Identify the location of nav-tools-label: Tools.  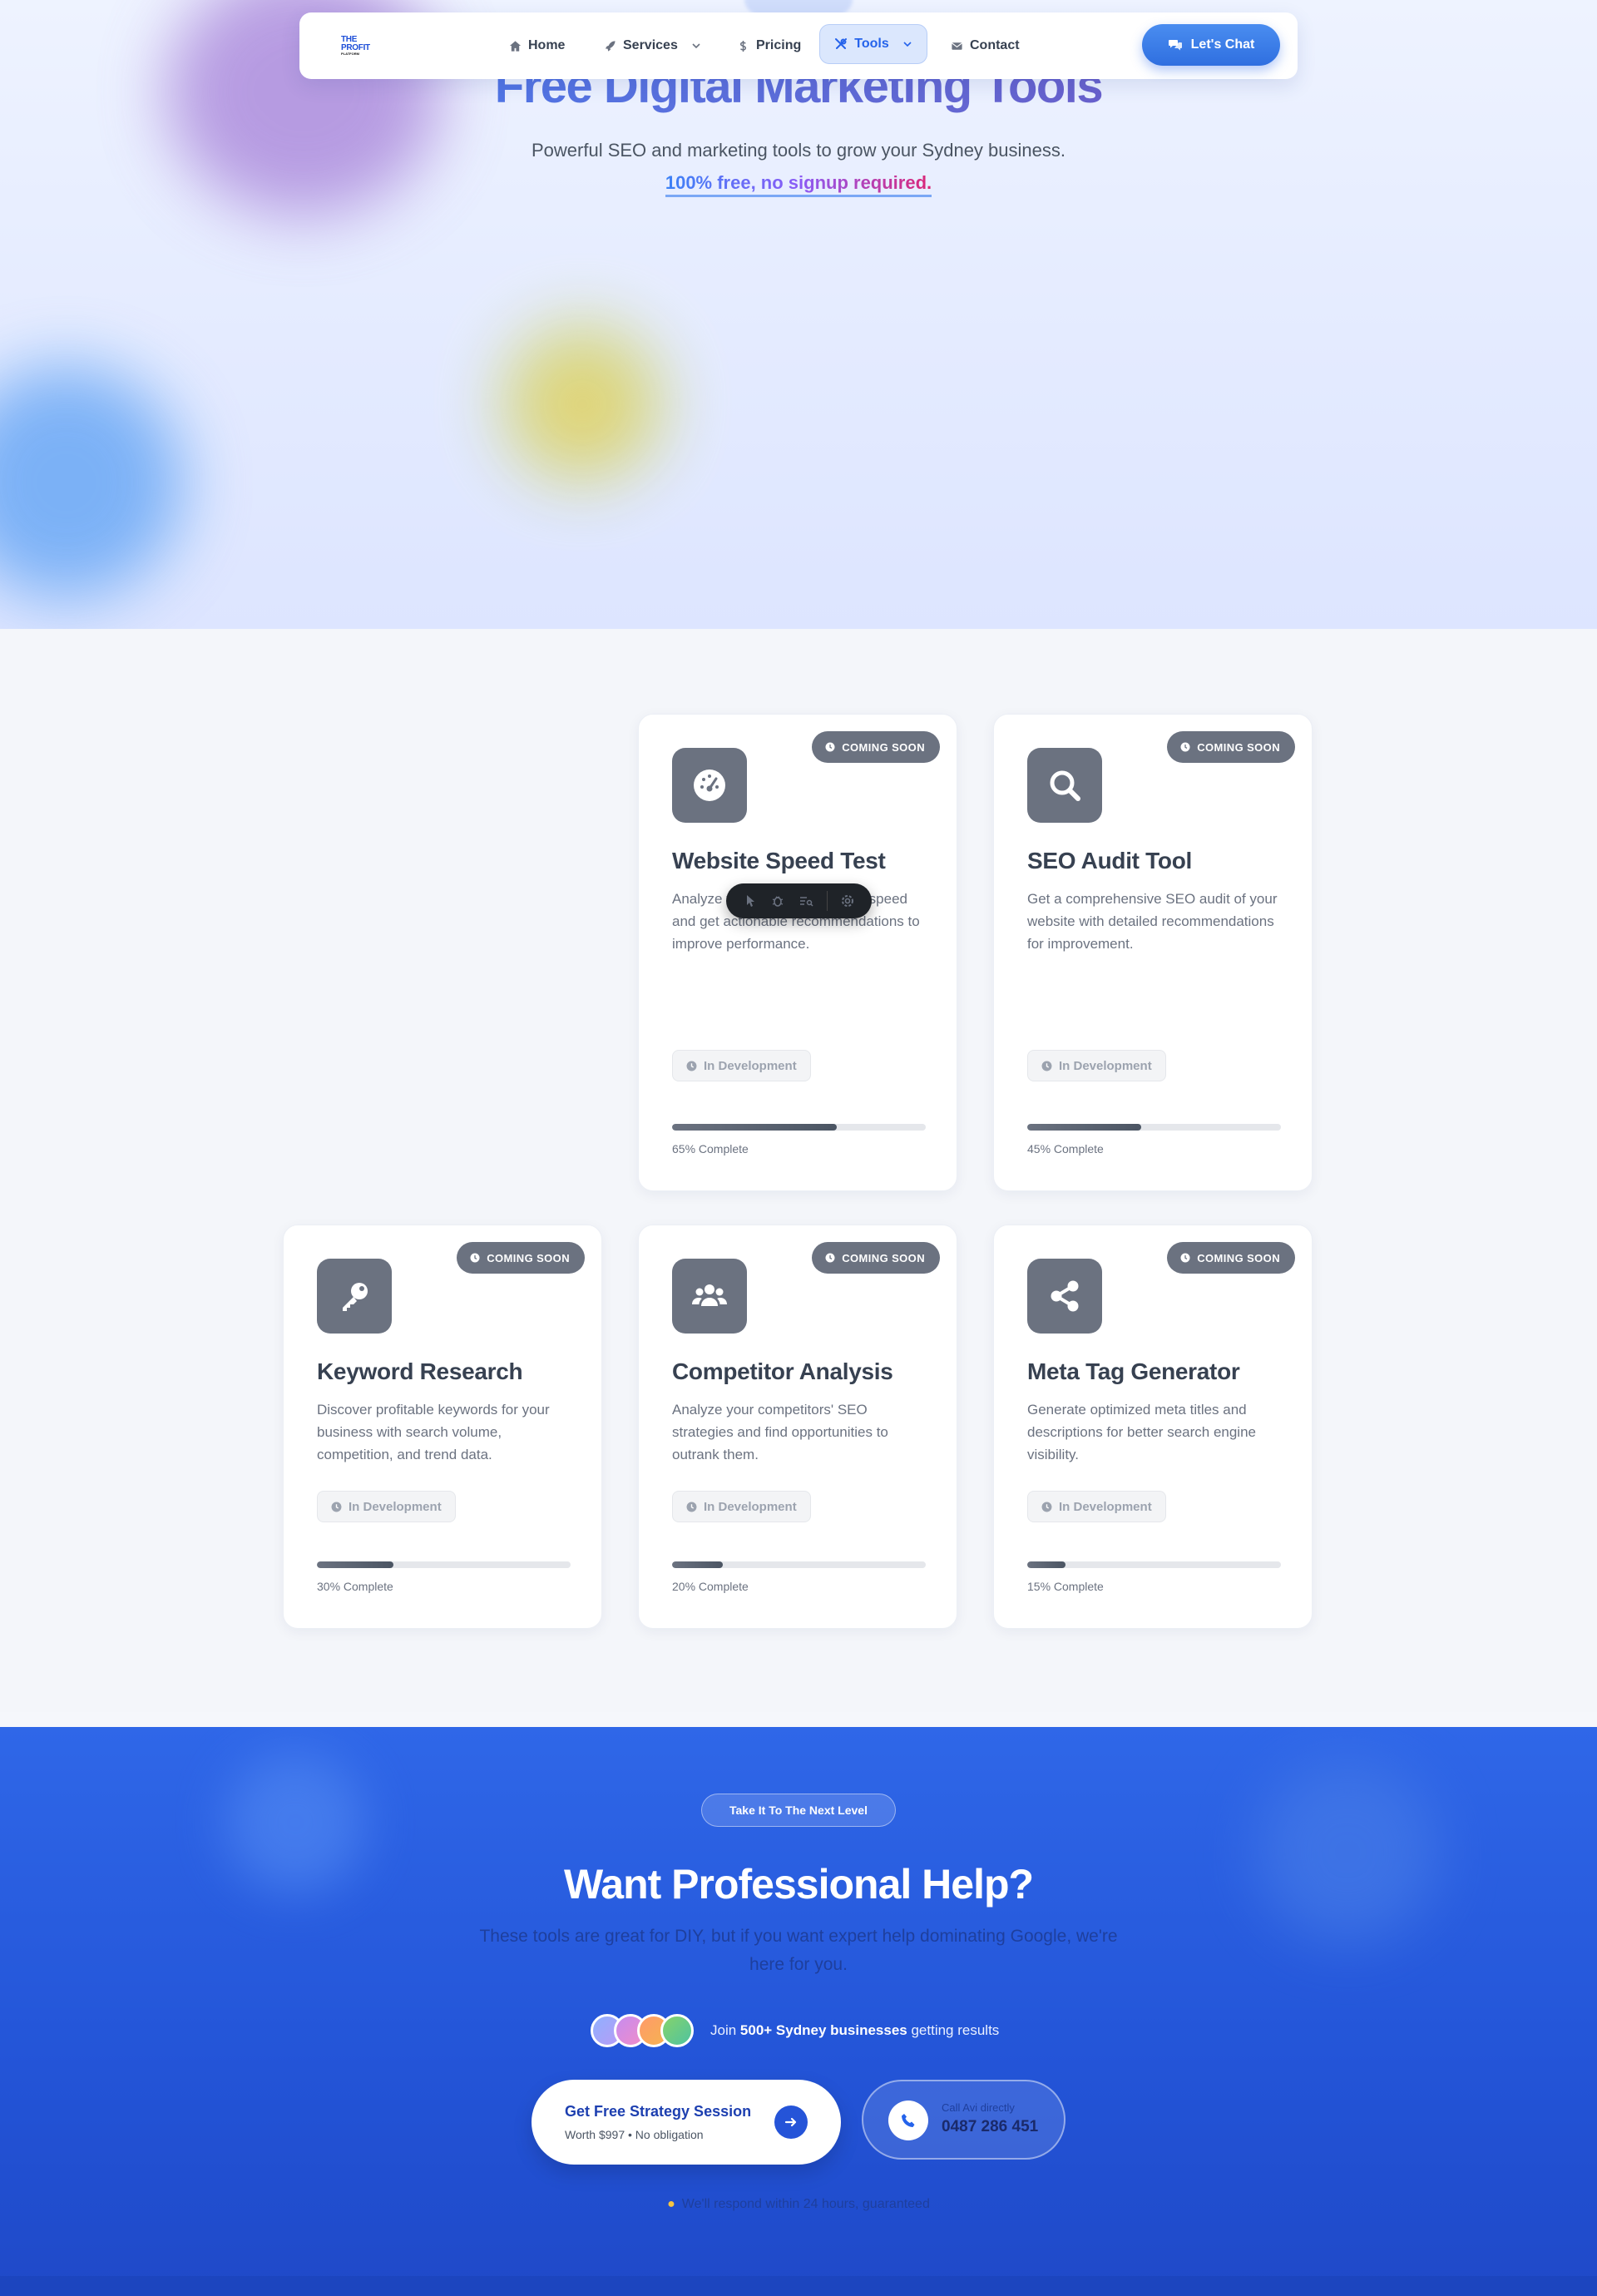
(871, 44).